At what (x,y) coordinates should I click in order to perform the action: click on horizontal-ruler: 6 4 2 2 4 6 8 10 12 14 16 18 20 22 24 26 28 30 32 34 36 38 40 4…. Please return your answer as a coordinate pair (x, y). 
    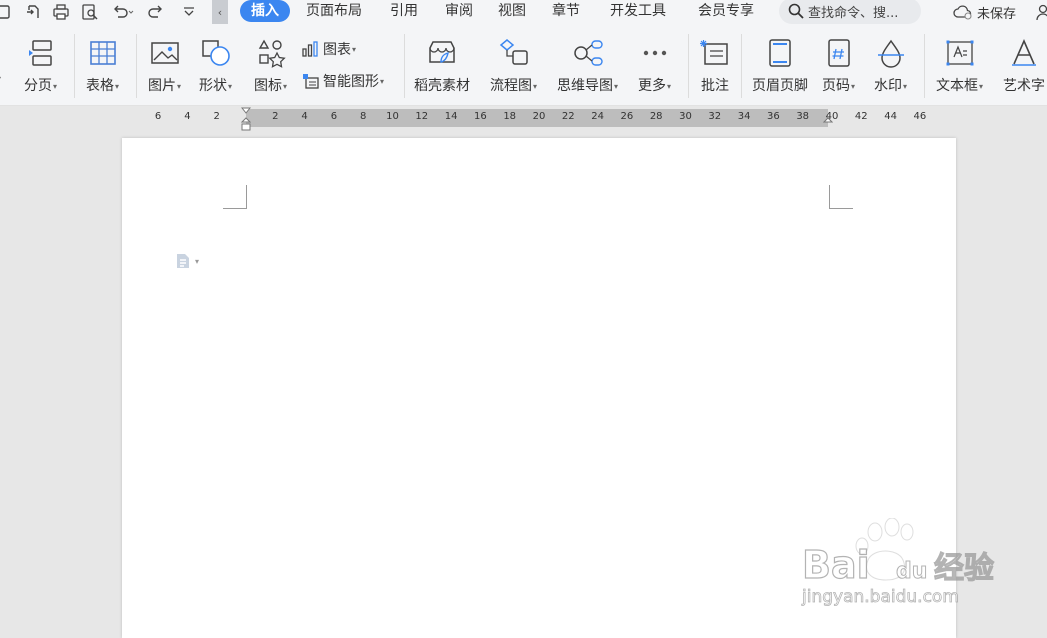
    Looking at the image, I should click on (523, 118).